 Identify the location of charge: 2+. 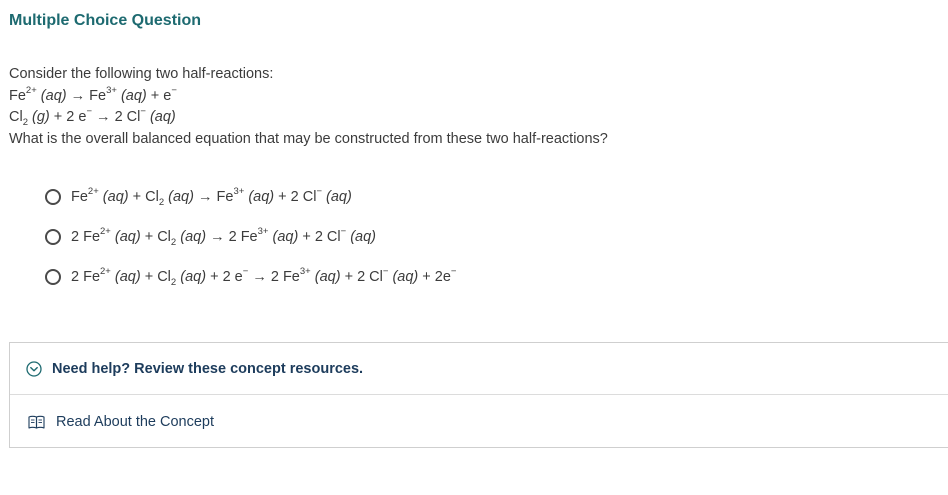
(31, 90).